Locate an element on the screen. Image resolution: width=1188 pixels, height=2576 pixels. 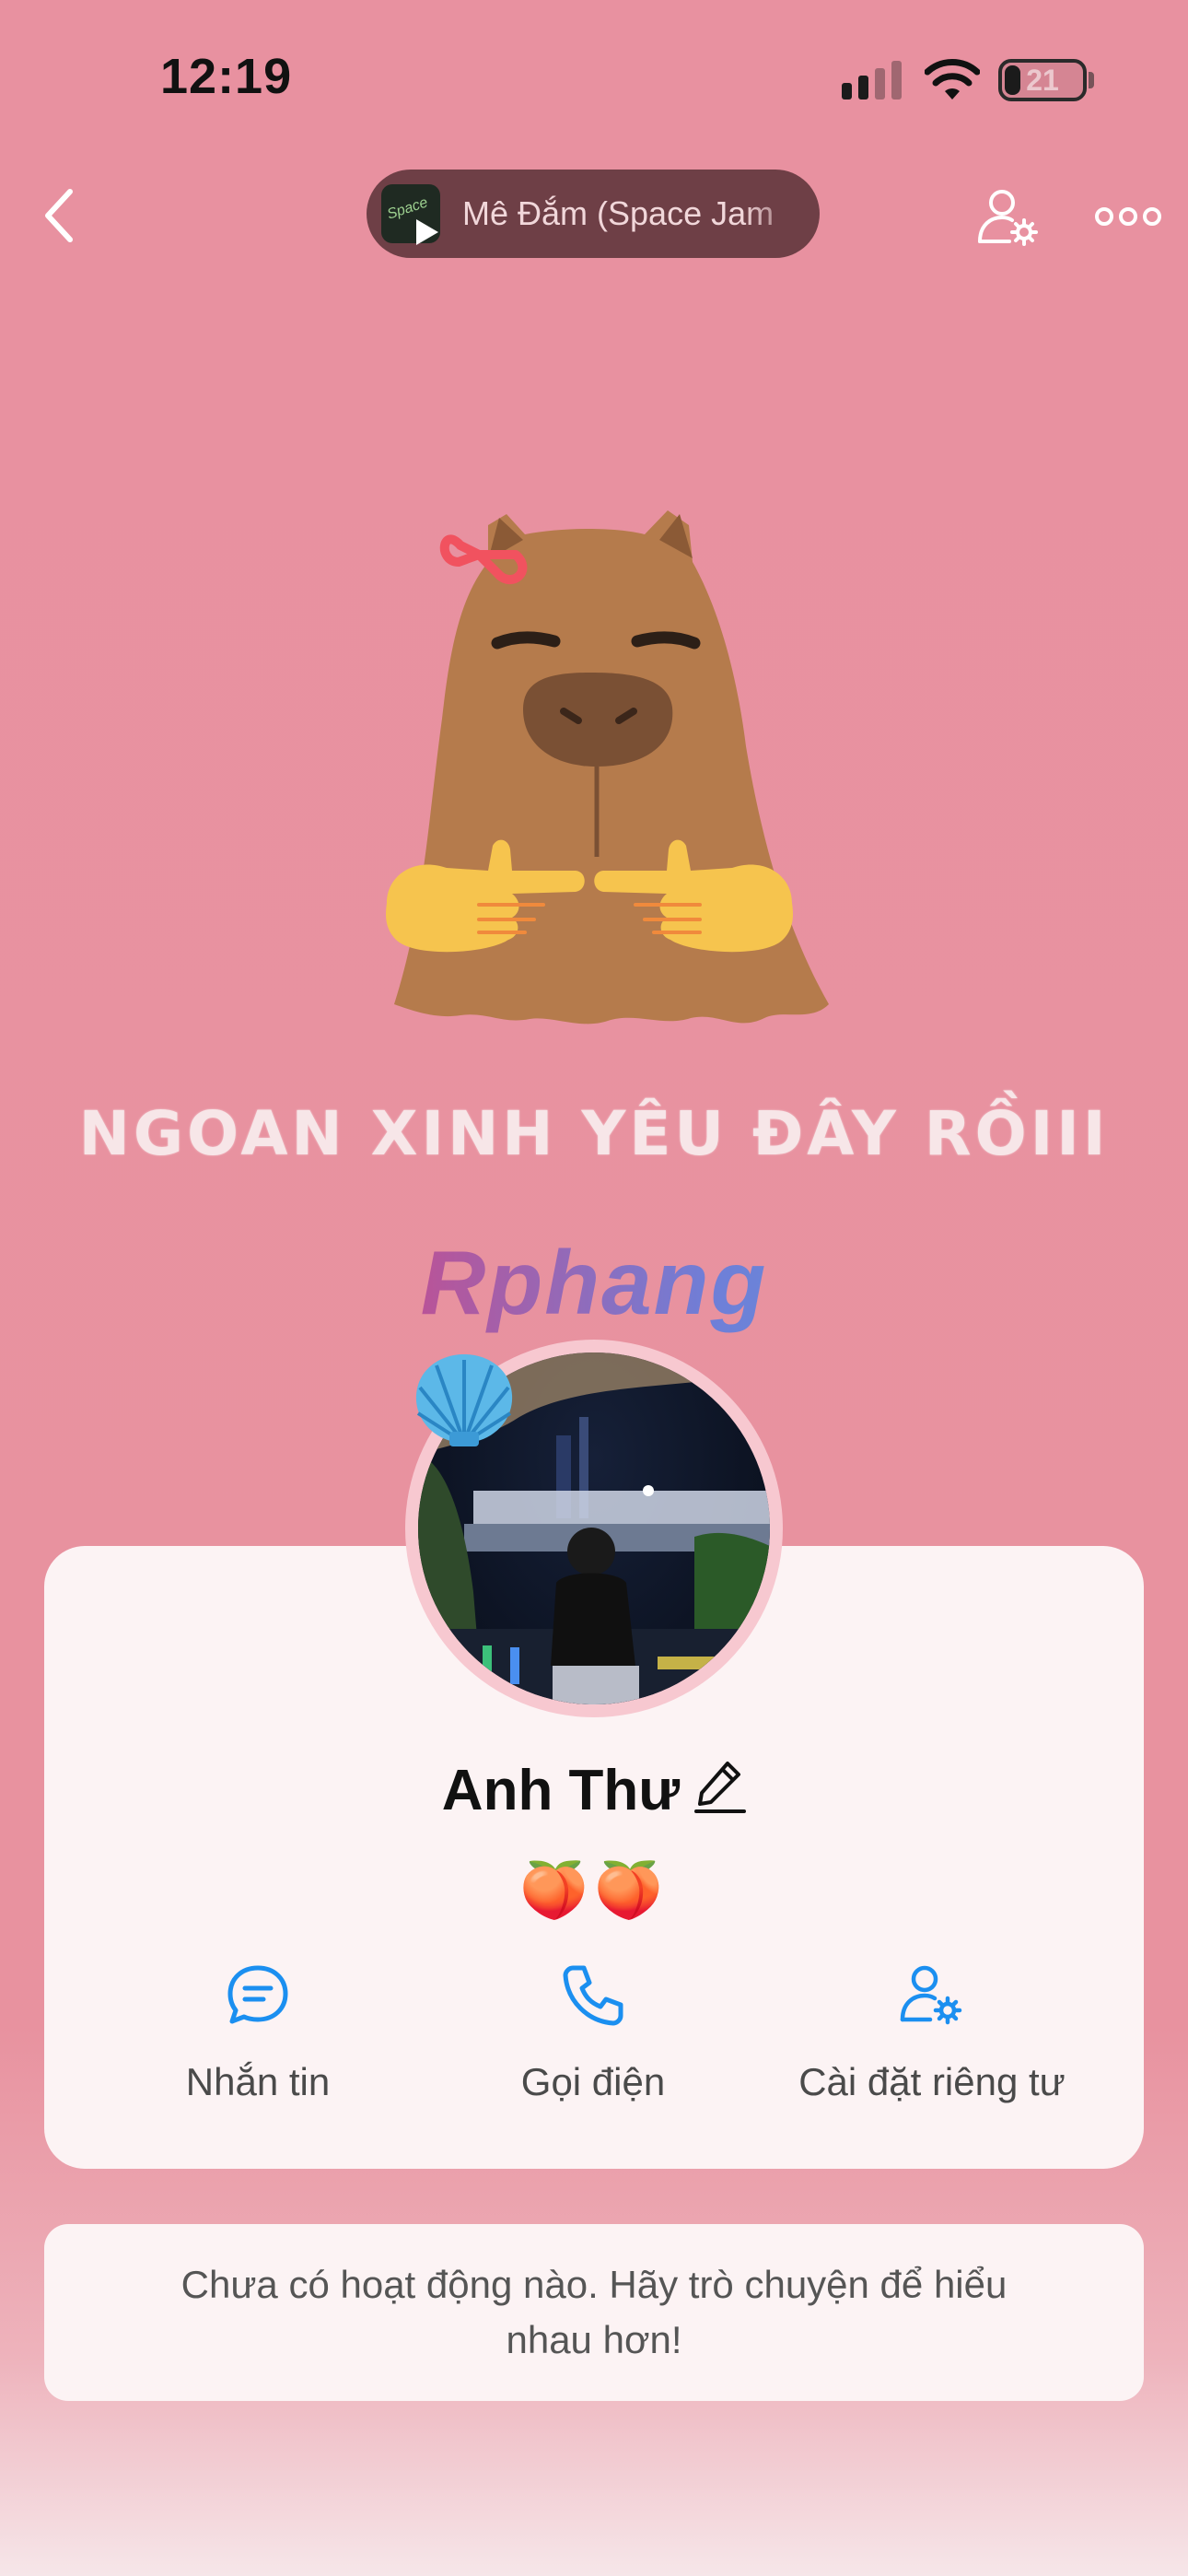
capybara-nose is located at coordinates (598, 720).